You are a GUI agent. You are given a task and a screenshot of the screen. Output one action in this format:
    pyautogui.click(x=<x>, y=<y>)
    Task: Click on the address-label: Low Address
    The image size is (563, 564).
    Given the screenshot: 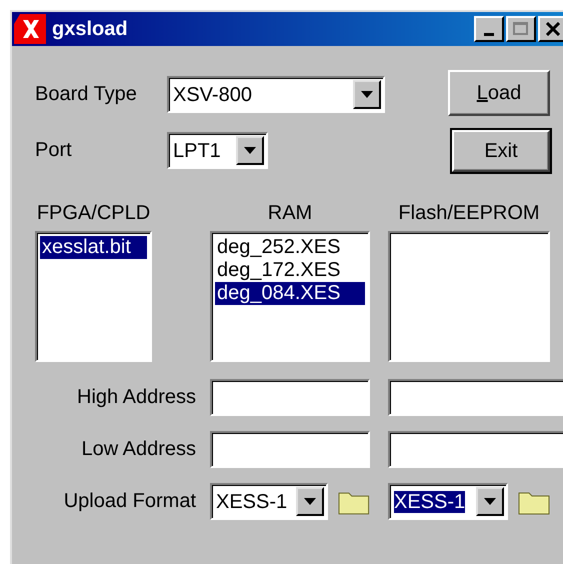 What is the action you would take?
    pyautogui.click(x=138, y=449)
    